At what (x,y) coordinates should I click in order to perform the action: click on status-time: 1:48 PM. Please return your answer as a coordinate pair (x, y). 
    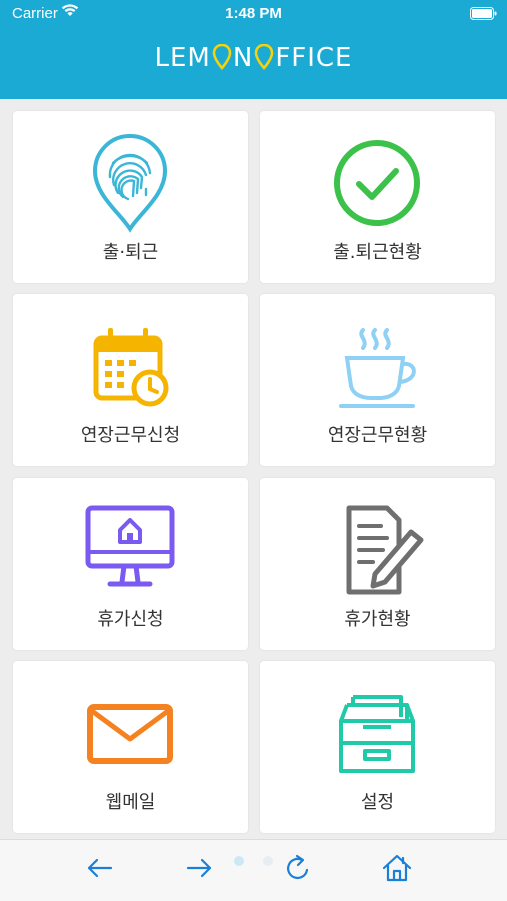
    Looking at the image, I should click on (253, 13).